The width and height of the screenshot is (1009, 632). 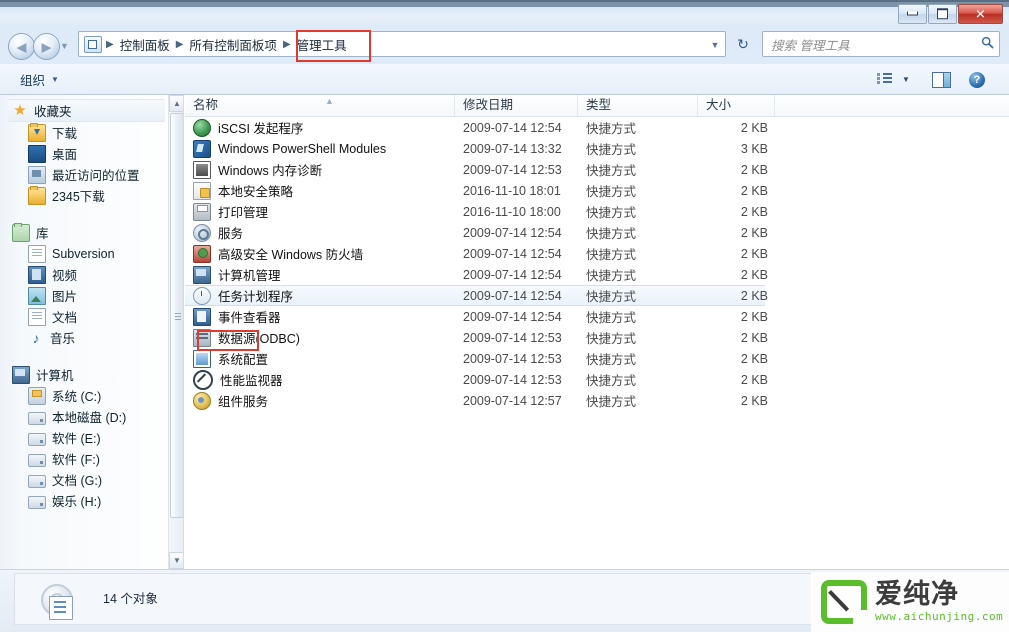 What do you see at coordinates (597, 316) in the screenshot?
I see `table-row: 事件查看器 2009-07-14 12:54 快捷方式 2 KB` at bounding box center [597, 316].